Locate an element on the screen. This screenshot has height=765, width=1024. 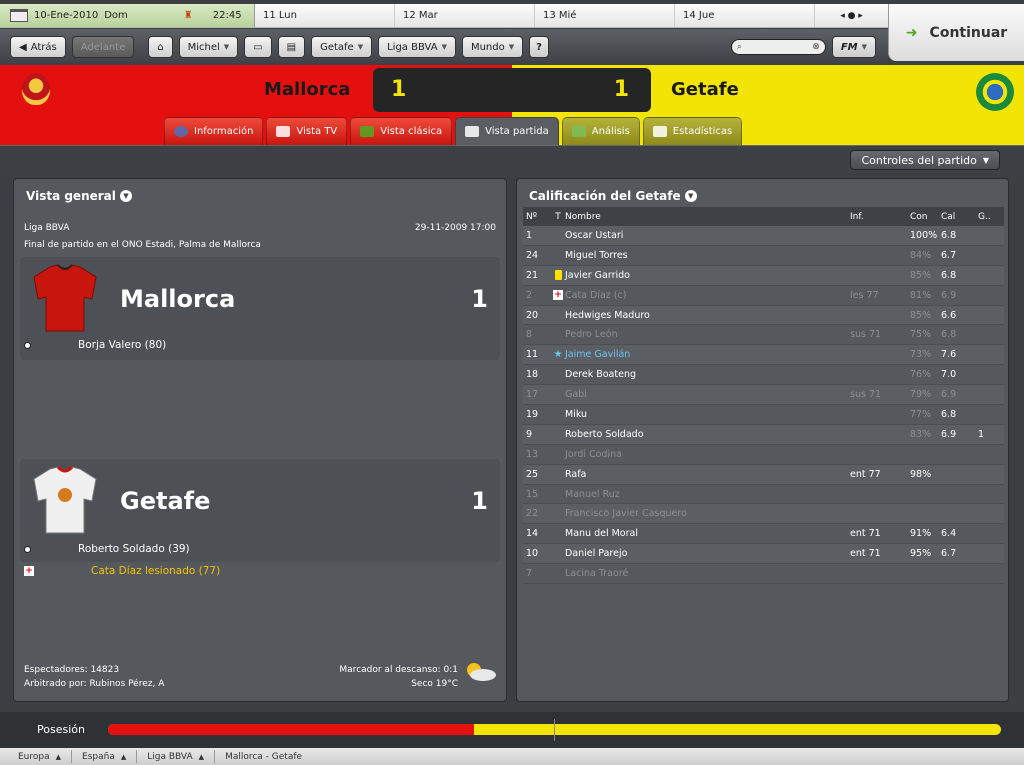
chevron-down-icon: ▼ is located at coordinates (864, 47).